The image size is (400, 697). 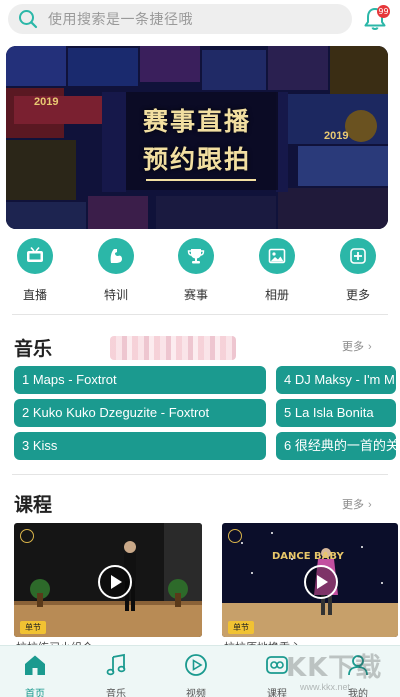 What do you see at coordinates (33, 505) in the screenshot?
I see `course-section-title: 课程` at bounding box center [33, 505].